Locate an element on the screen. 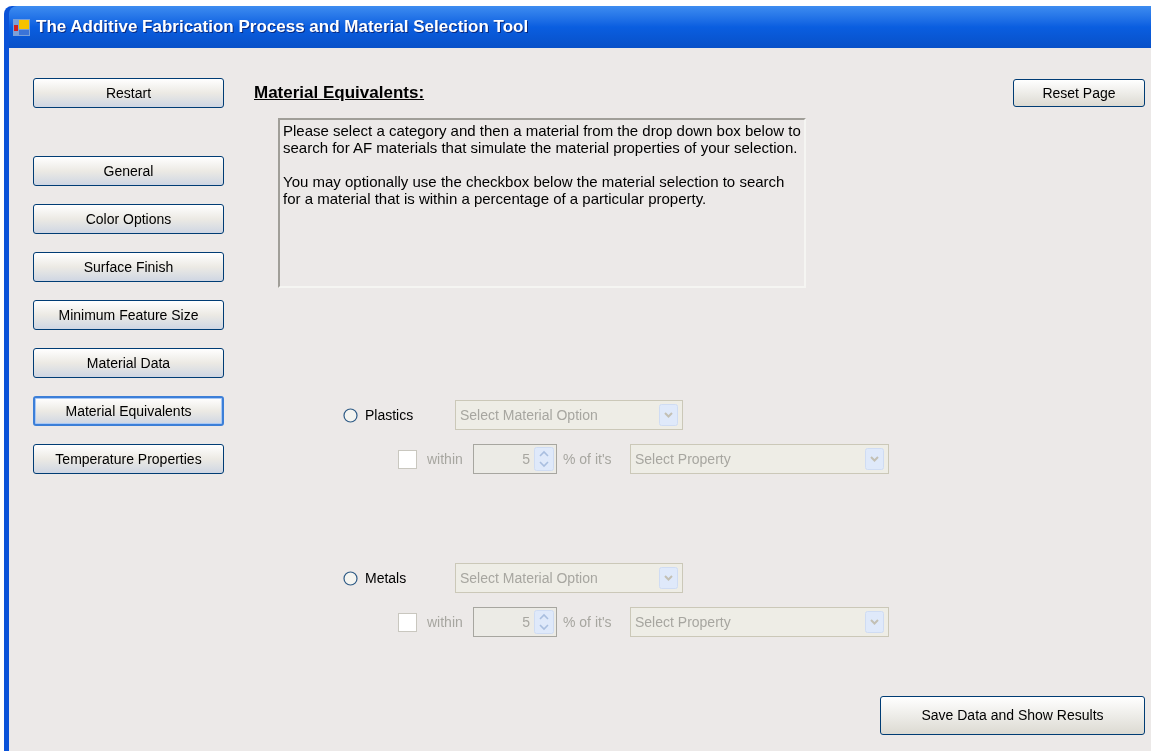 The height and width of the screenshot is (751, 1151). save-results-button: Save Data and Show Results is located at coordinates (1012, 715).